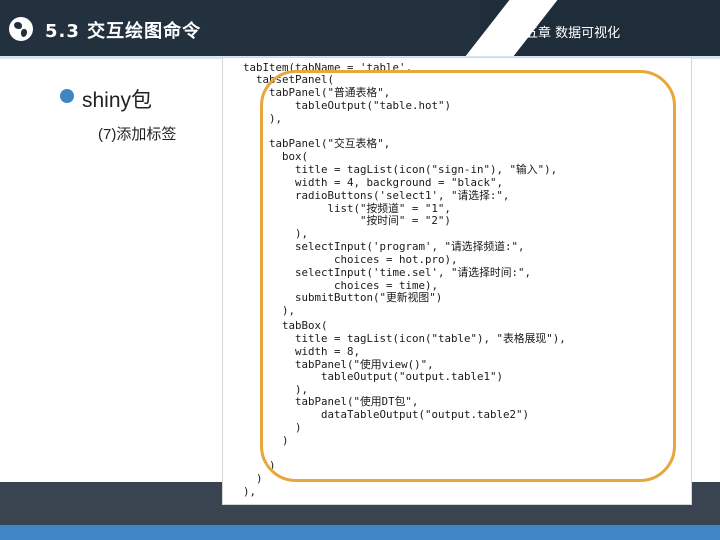  I want to click on slide-title: 5.3 交互绘图命令, so click(123, 31).